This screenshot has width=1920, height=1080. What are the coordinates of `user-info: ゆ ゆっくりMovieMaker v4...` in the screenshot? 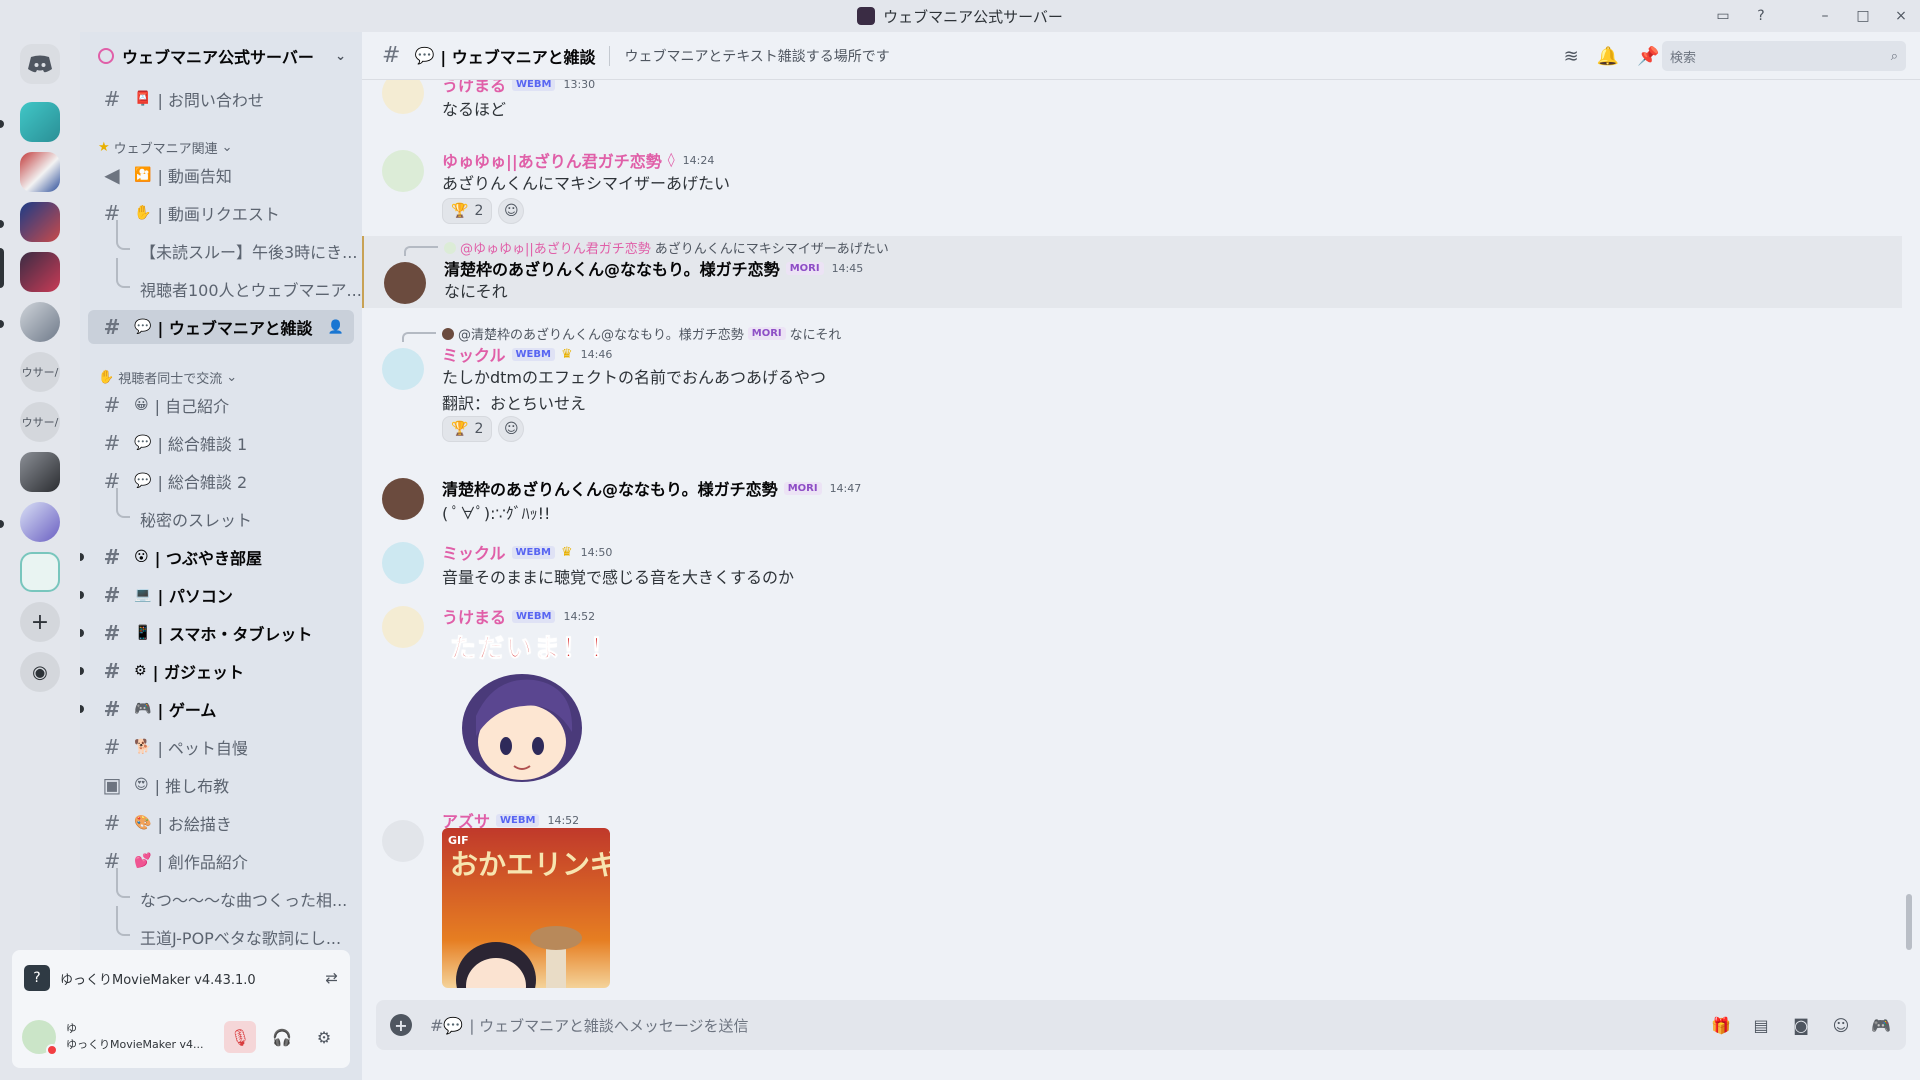 It's located at (140, 1037).